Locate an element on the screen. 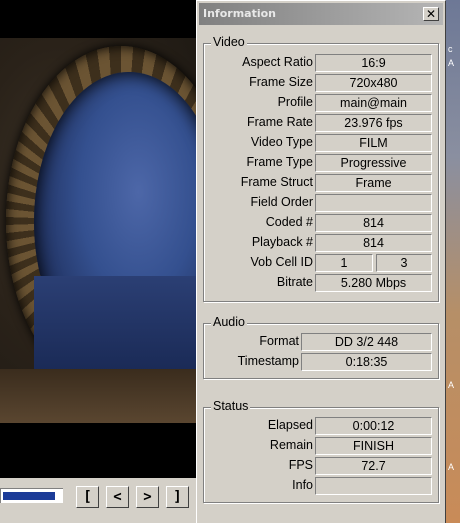 The height and width of the screenshot is (523, 460). video-type-value: FILM is located at coordinates (373, 143).